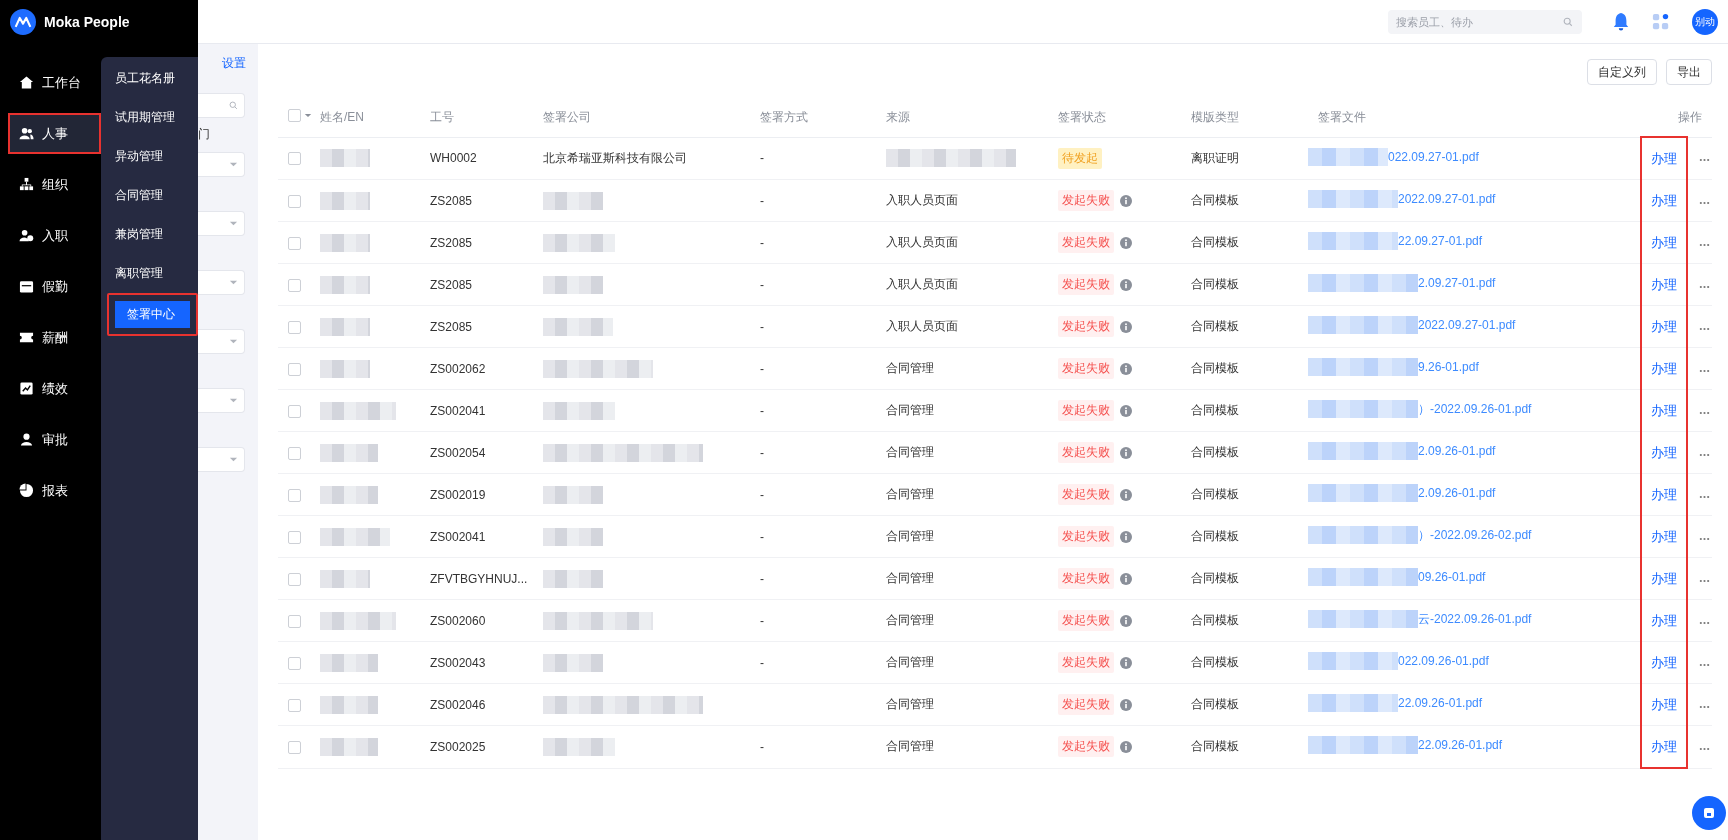 Image resolution: width=1728 pixels, height=840 pixels. Describe the element at coordinates (1475, 535) in the screenshot. I see `file-link: ）-2022.09.26-02.pdf` at that location.